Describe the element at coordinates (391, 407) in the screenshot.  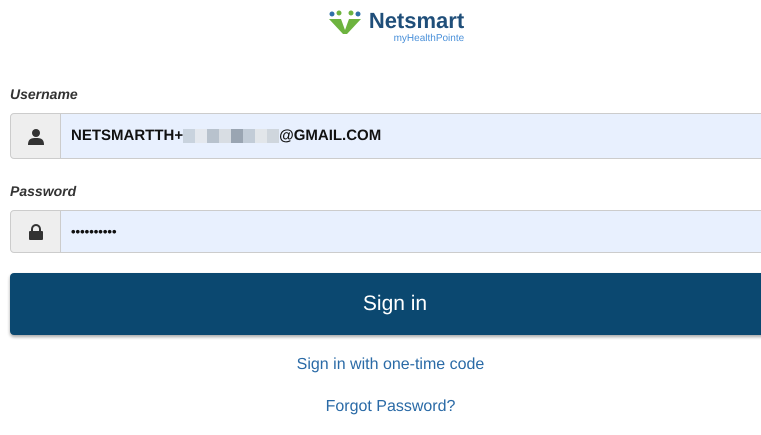
I see `text-link: Forgot Password?` at that location.